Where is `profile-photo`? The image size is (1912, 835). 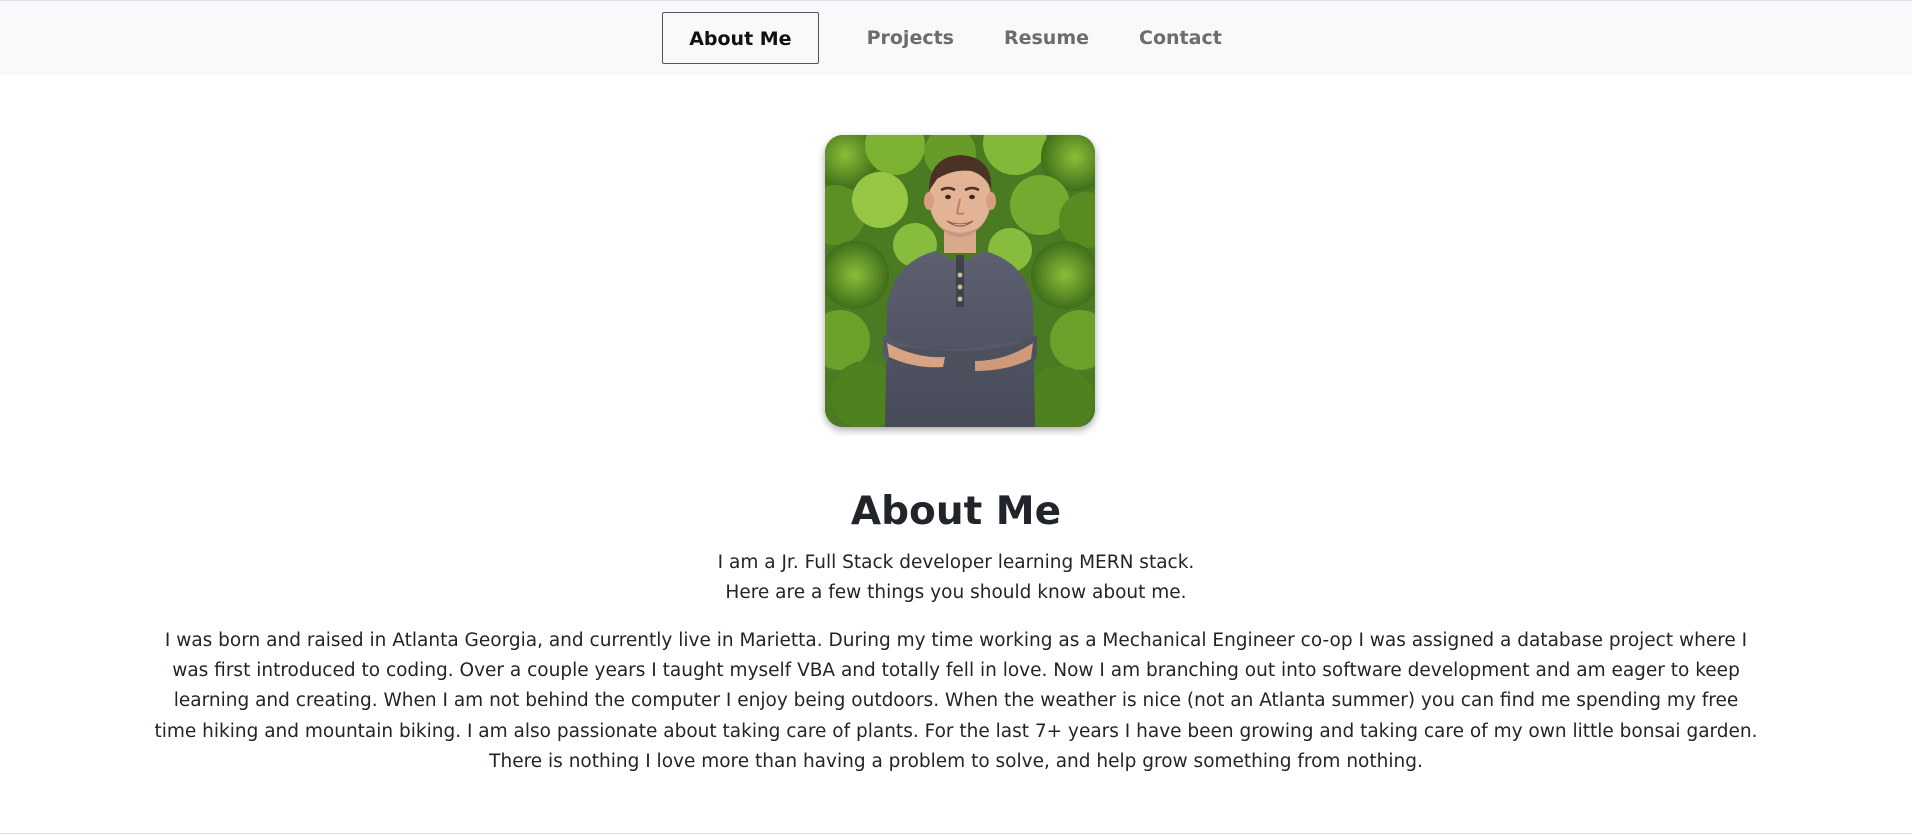
profile-photo is located at coordinates (960, 281).